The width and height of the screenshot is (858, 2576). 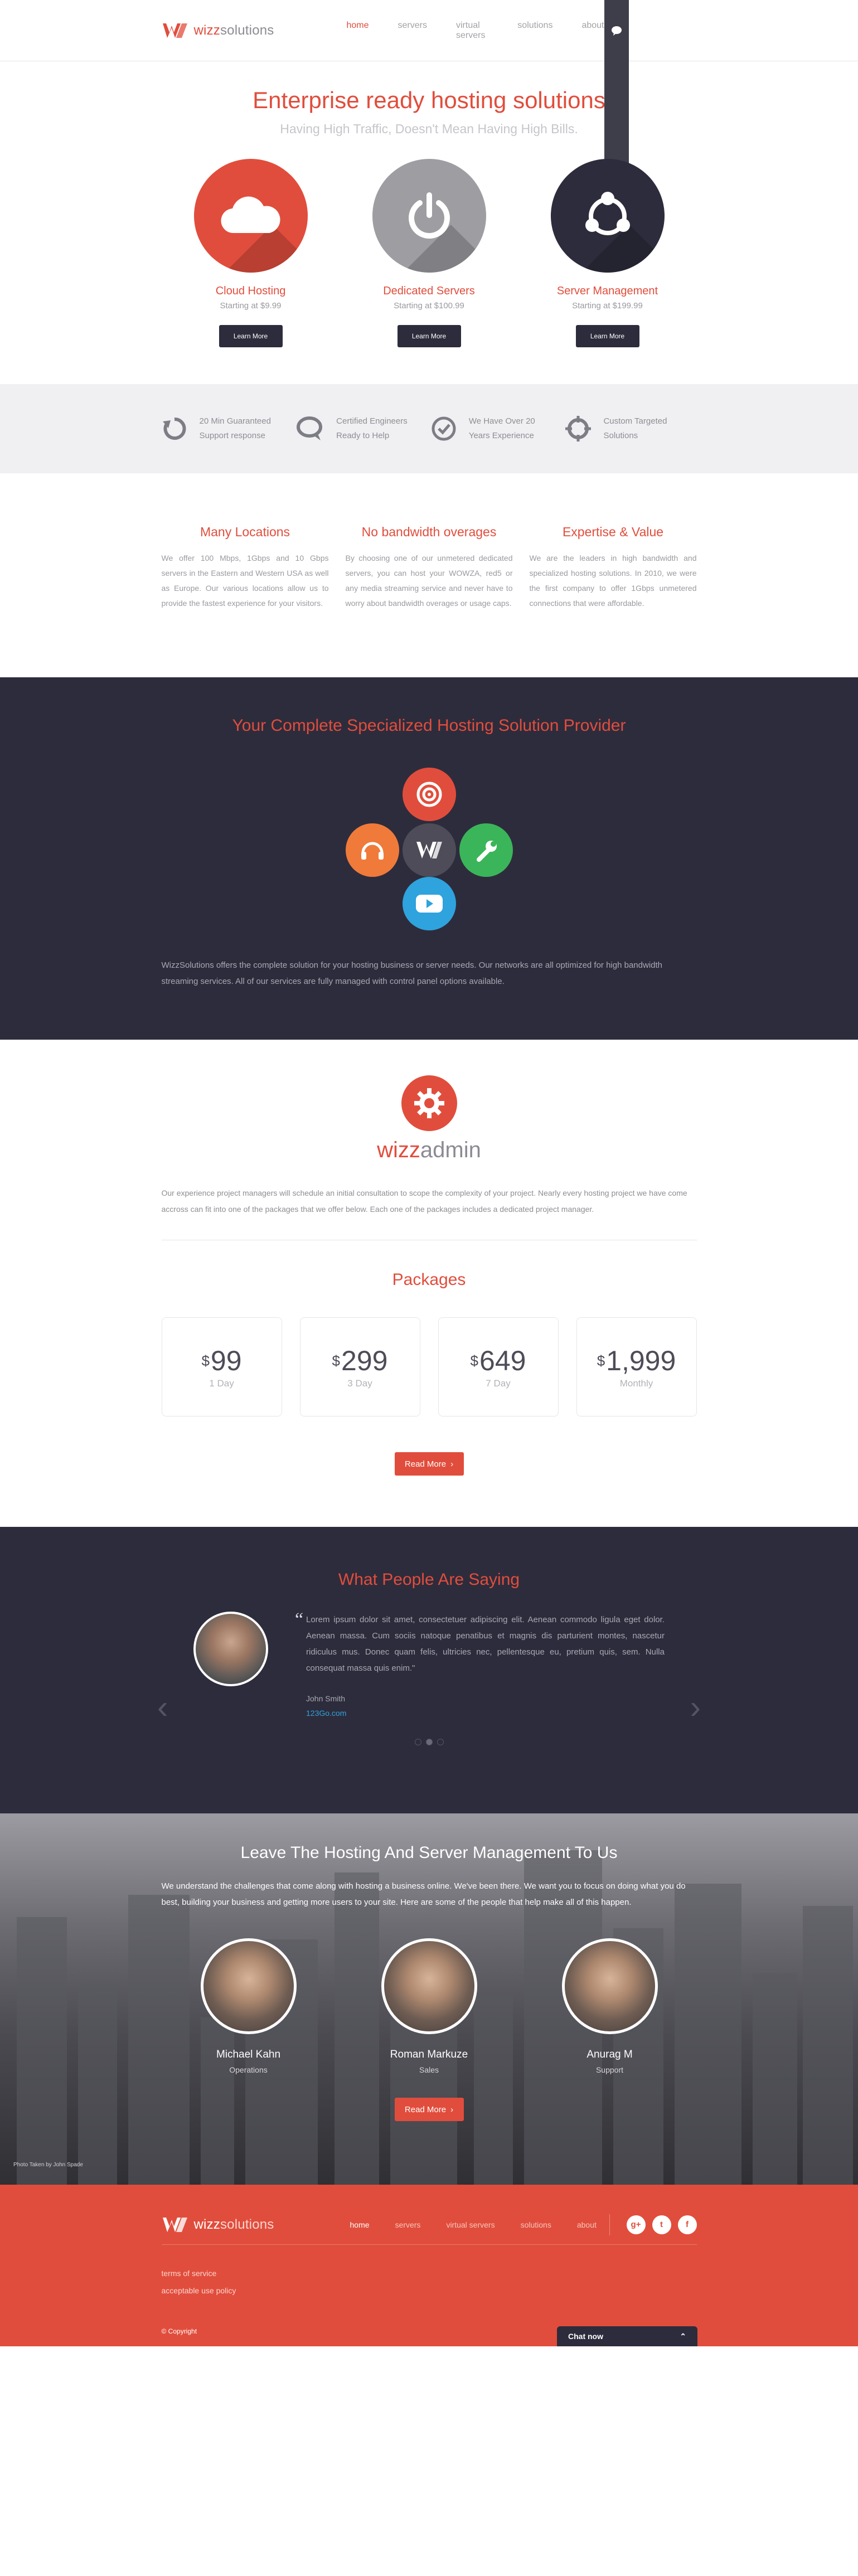 I want to click on nav-solutions: solutions, so click(x=534, y=31).